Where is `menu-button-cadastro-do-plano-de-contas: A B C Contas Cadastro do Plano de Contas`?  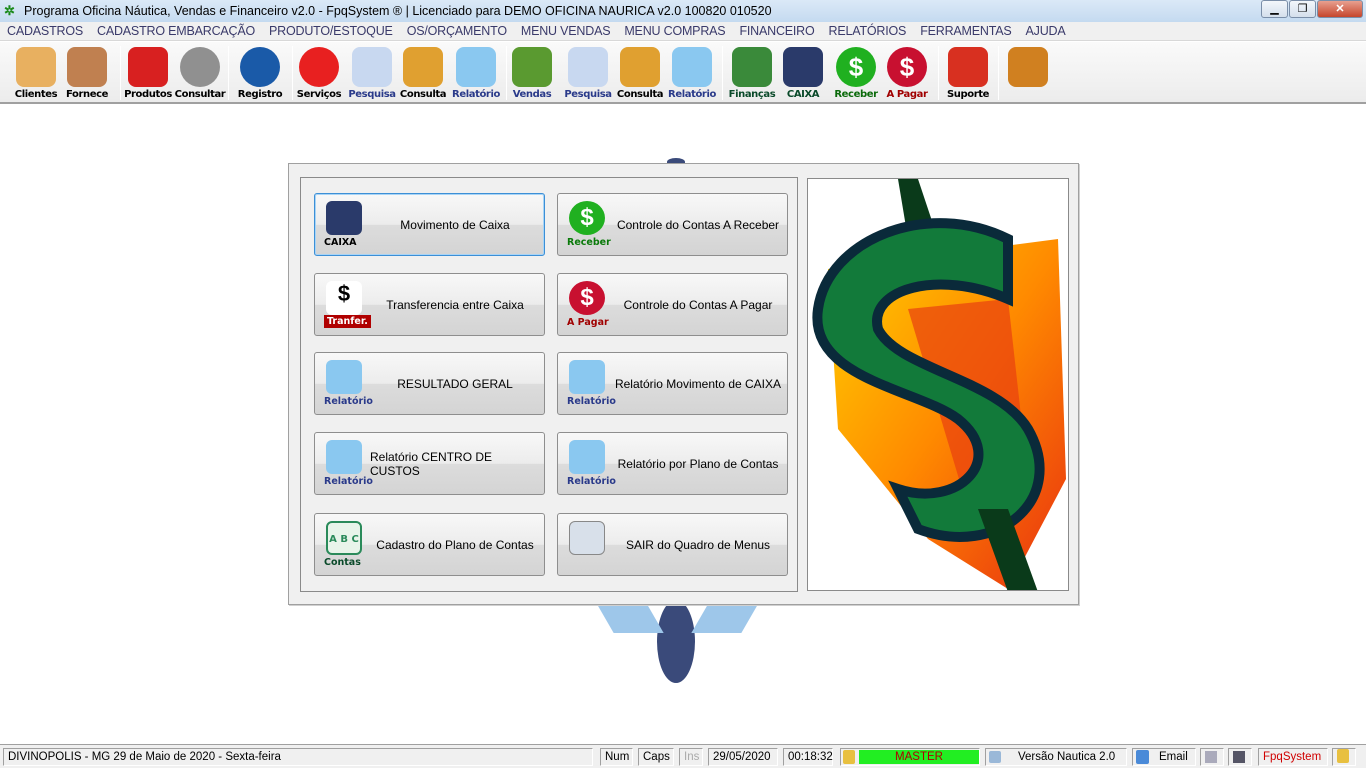 menu-button-cadastro-do-plano-de-contas: A B C Contas Cadastro do Plano de Contas is located at coordinates (429, 544).